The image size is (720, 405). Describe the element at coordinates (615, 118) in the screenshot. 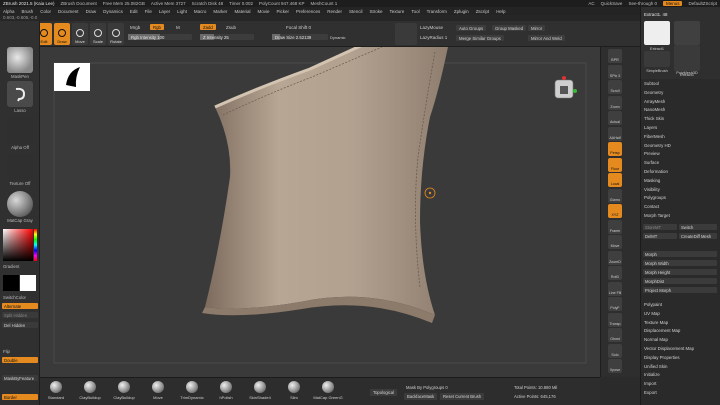

I see `dock-actual-button: Actual` at that location.